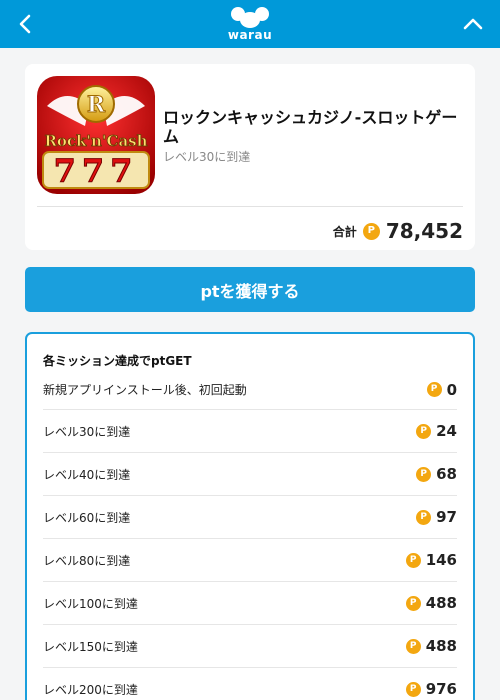  What do you see at coordinates (250, 17) in the screenshot?
I see `mouse-logo-icon` at bounding box center [250, 17].